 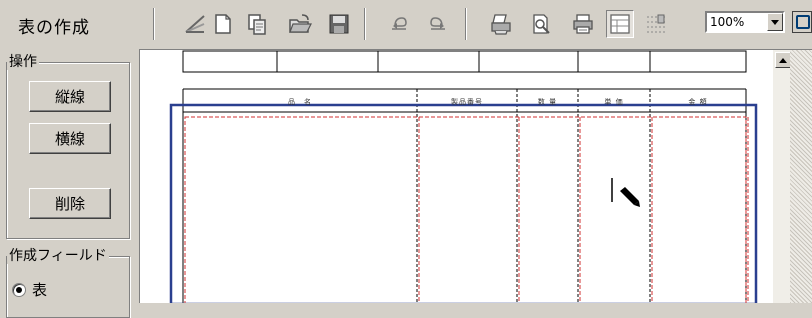 I want to click on delete-button: 削除, so click(x=70, y=203).